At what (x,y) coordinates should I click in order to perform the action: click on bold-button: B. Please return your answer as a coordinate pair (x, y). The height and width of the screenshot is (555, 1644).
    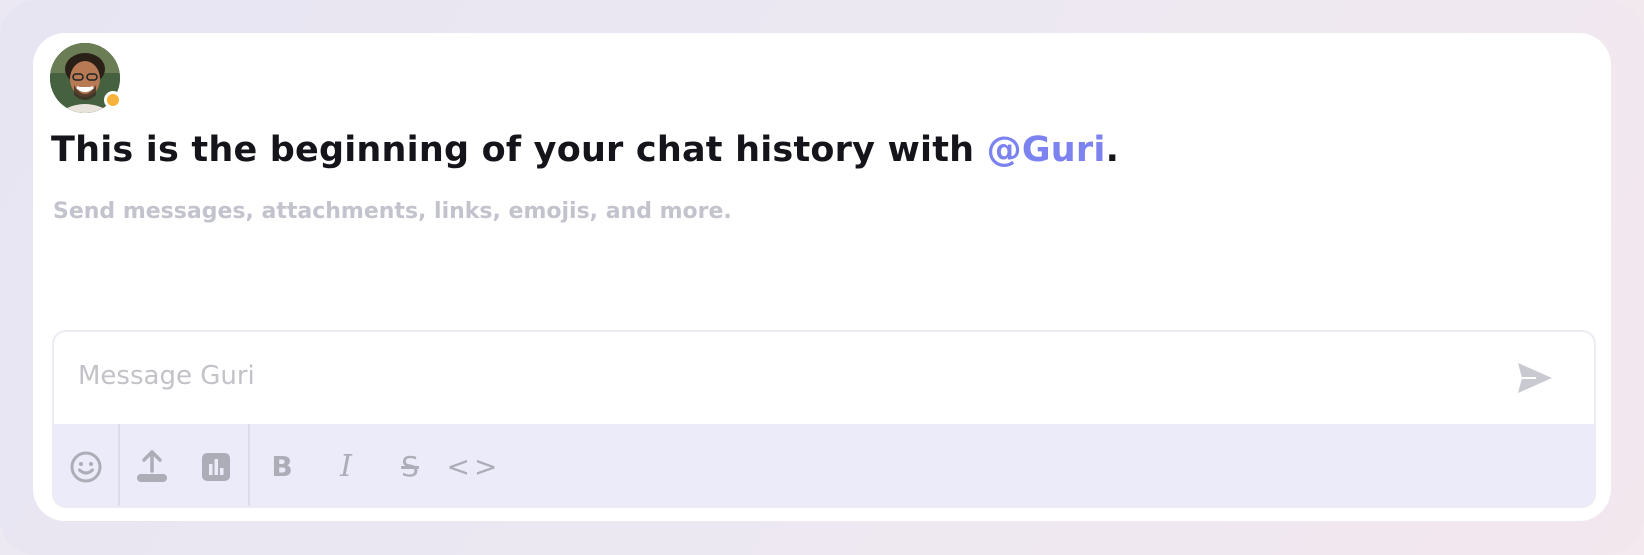
    Looking at the image, I should click on (282, 465).